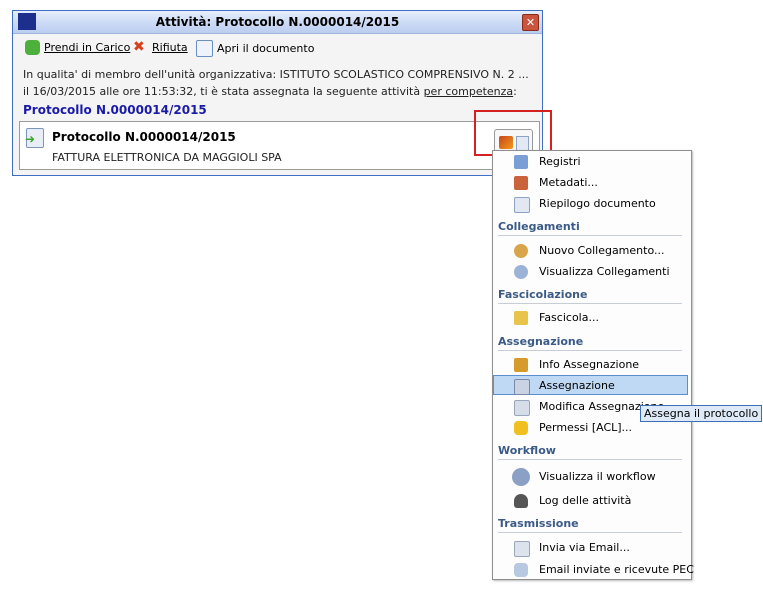  Describe the element at coordinates (522, 549) in the screenshot. I see `email-icon` at that location.